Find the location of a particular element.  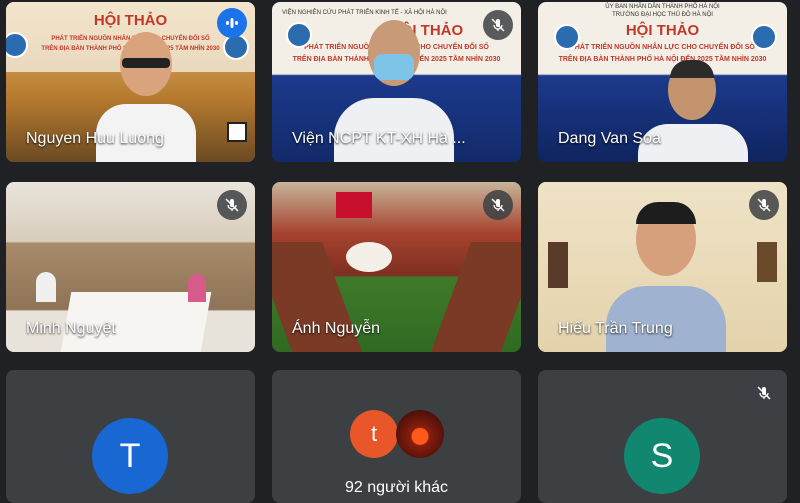

others-count-label: 92 người khác is located at coordinates (396, 487).